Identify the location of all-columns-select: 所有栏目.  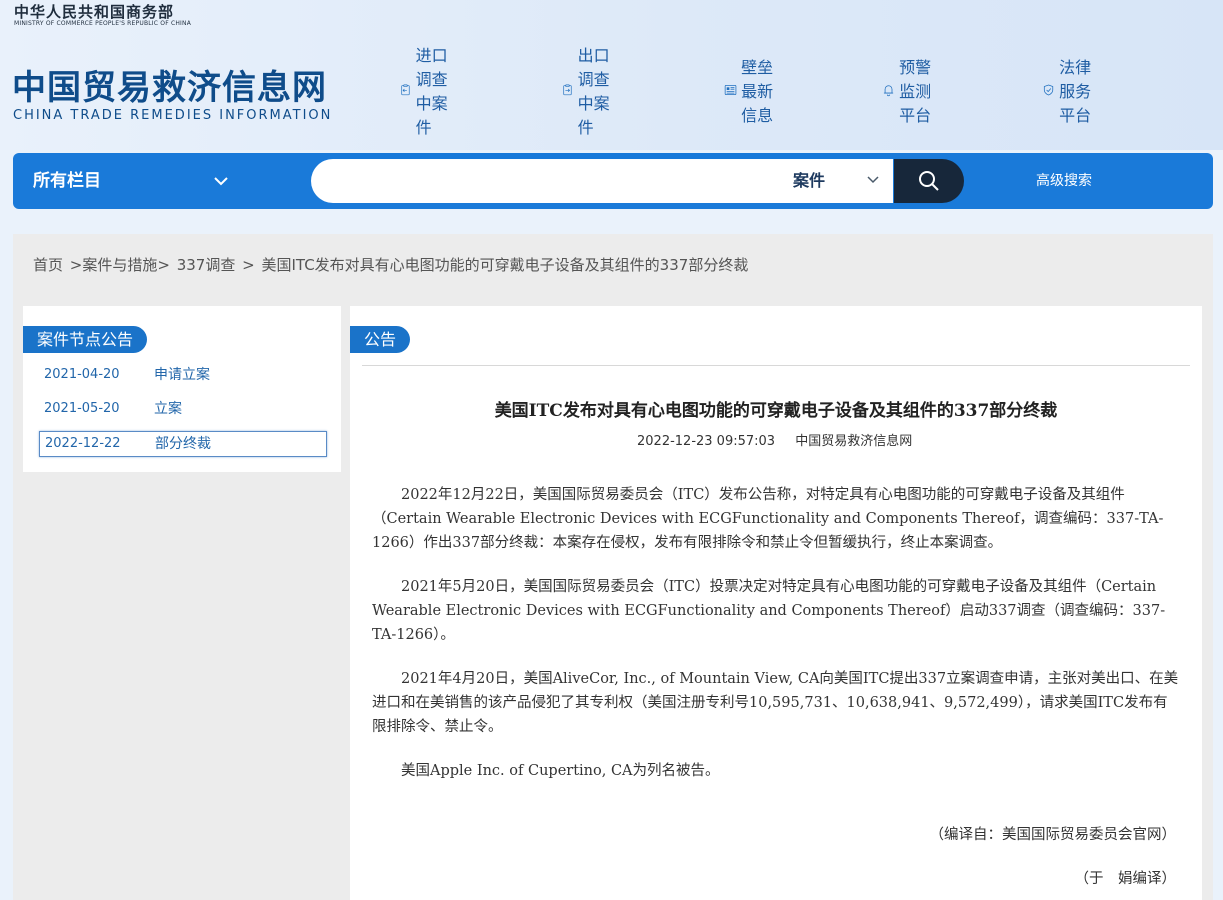
(67, 181).